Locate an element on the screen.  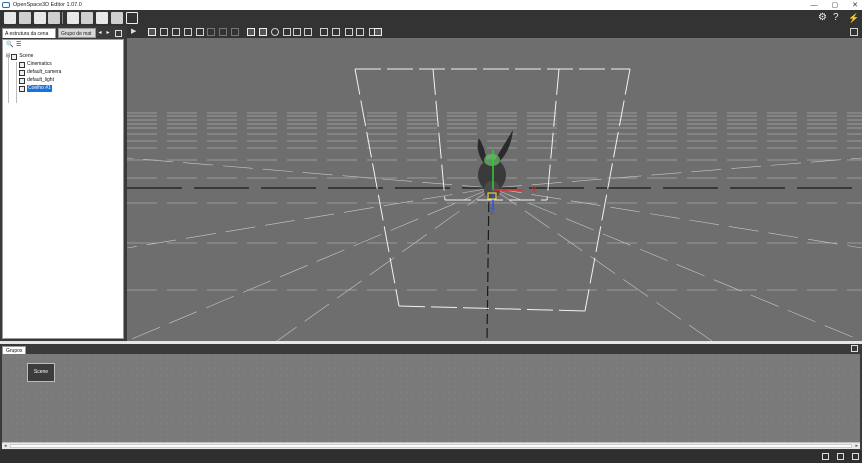
app-logo-icon is located at coordinates (6, 5).